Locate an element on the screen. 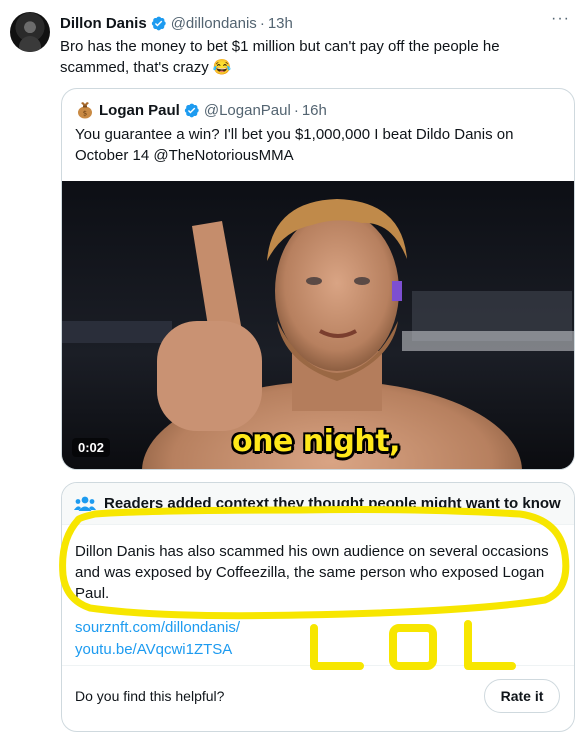 This screenshot has width=584, height=742. quoted-tweet-header: $ Logan Paul @LoganPaul · 16h is located at coordinates (201, 110).